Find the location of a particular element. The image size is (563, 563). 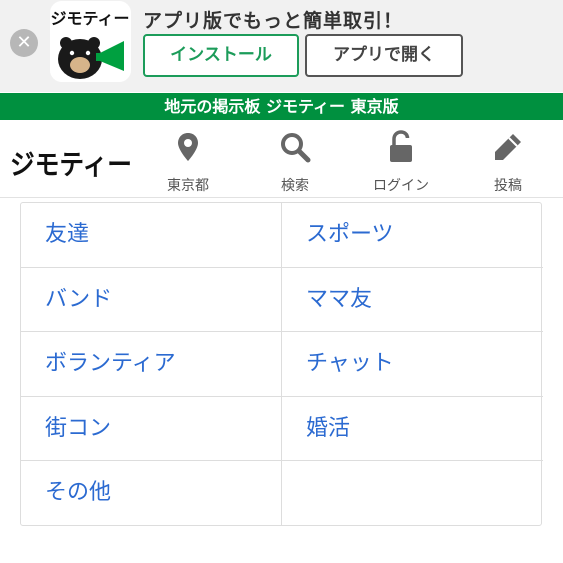

nav-login-label: ログイン is located at coordinates (401, 186).